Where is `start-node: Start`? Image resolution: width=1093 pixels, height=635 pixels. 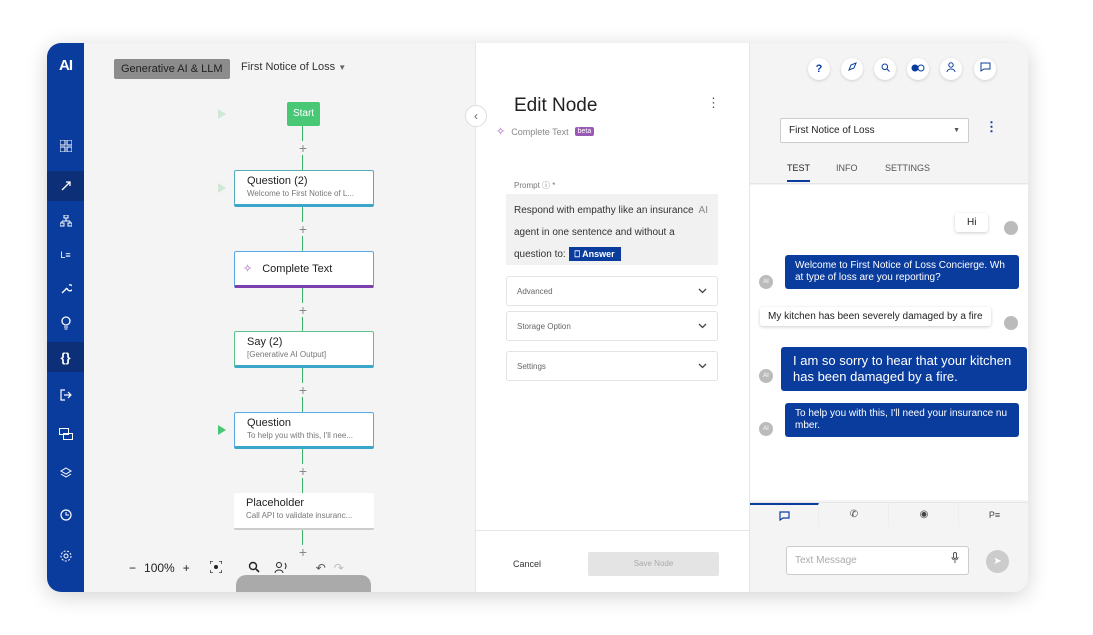 start-node: Start is located at coordinates (303, 114).